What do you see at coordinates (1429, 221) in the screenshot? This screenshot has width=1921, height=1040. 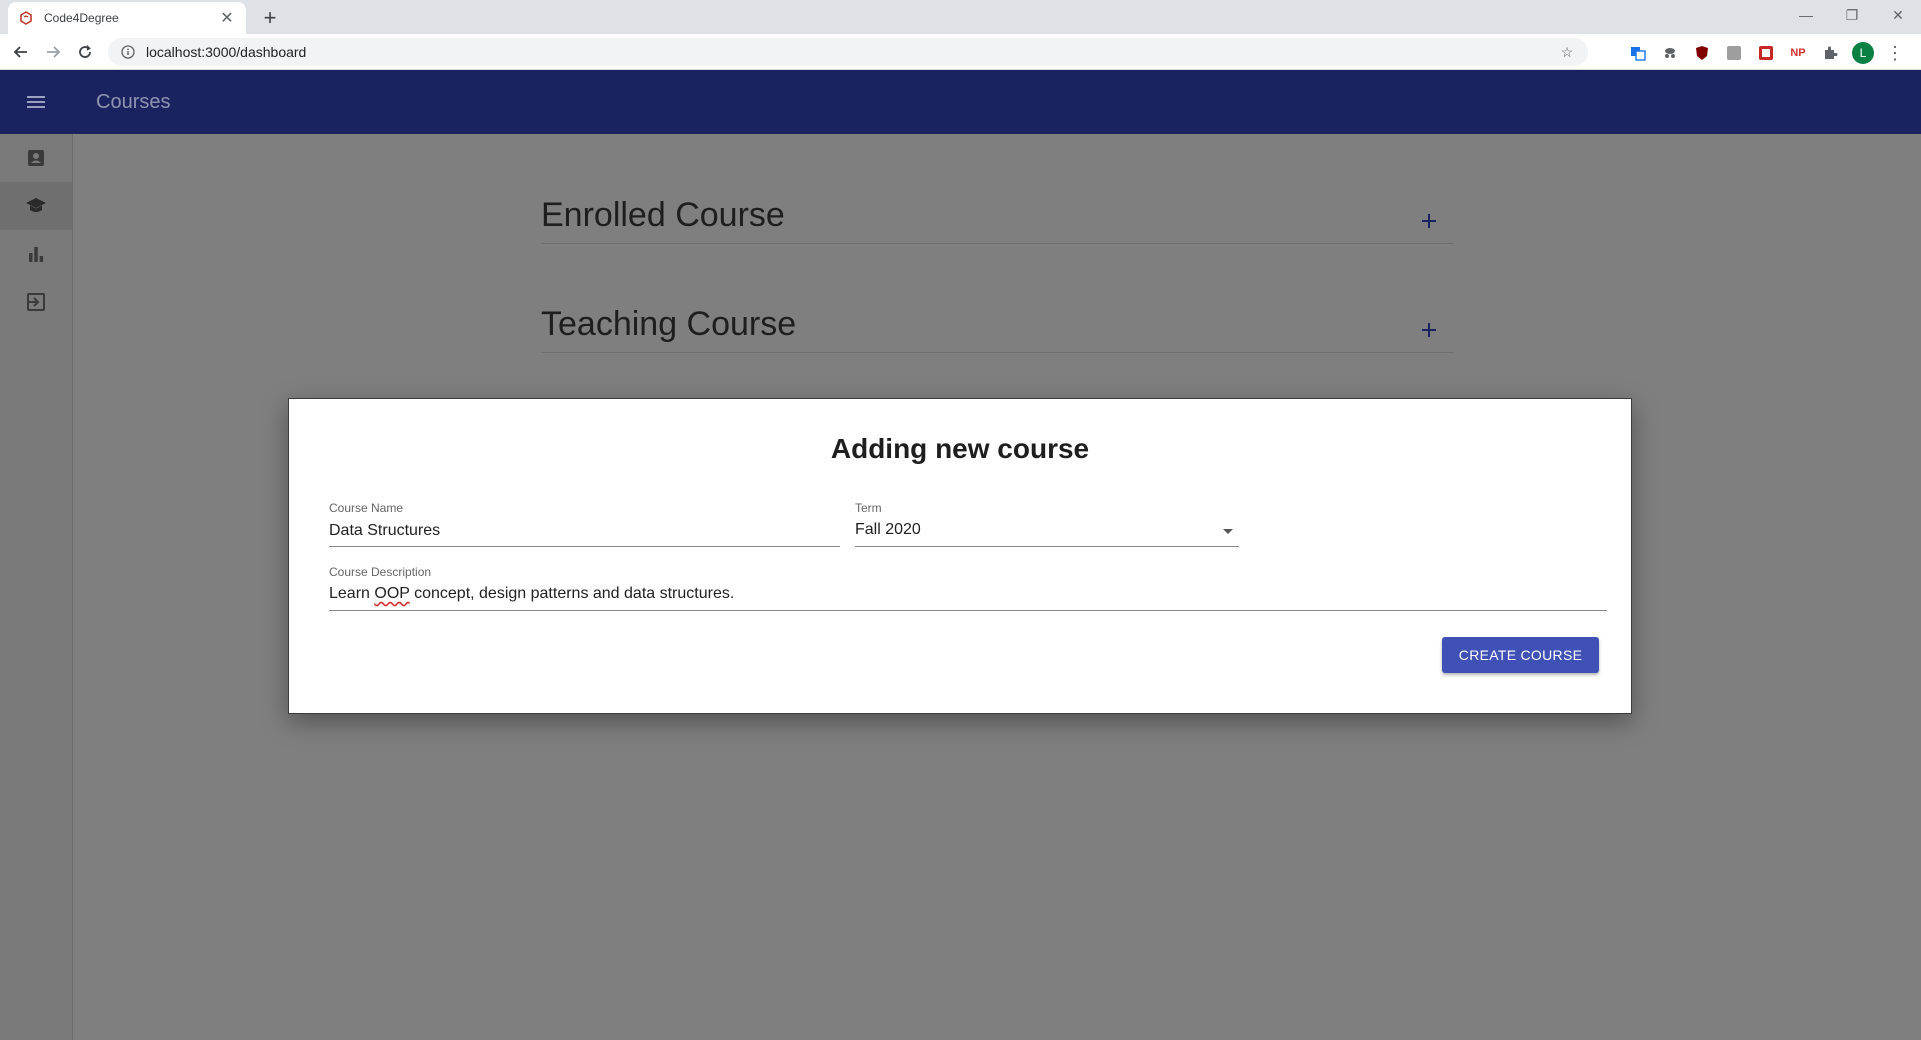 I see `add-enrolled-course-icon` at bounding box center [1429, 221].